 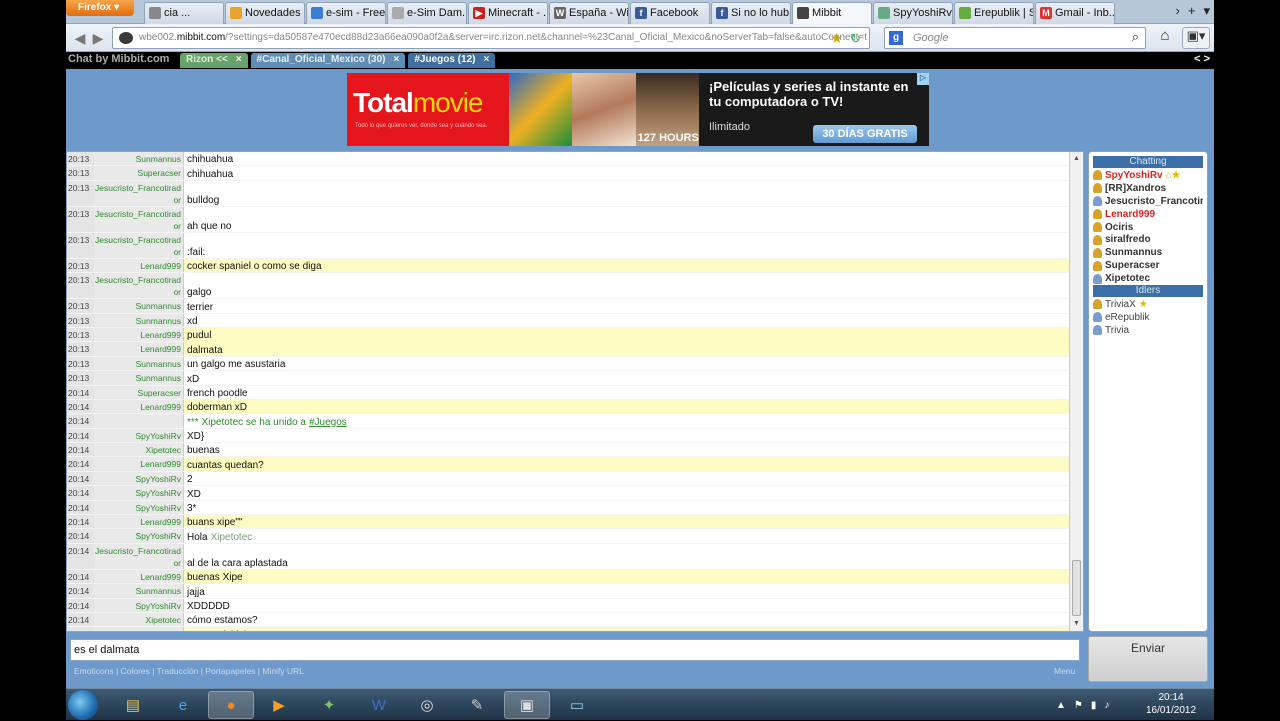 I want to click on new-tab-icon: +, so click(x=1192, y=11).